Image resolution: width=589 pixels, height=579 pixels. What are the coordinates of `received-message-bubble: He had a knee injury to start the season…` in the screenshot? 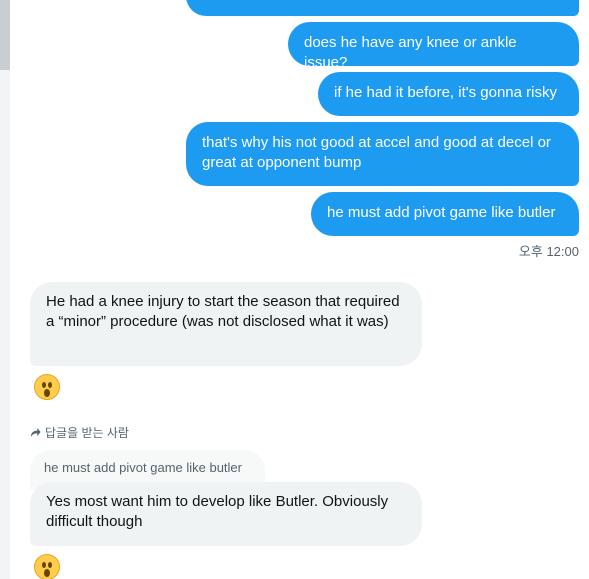 It's located at (226, 324).